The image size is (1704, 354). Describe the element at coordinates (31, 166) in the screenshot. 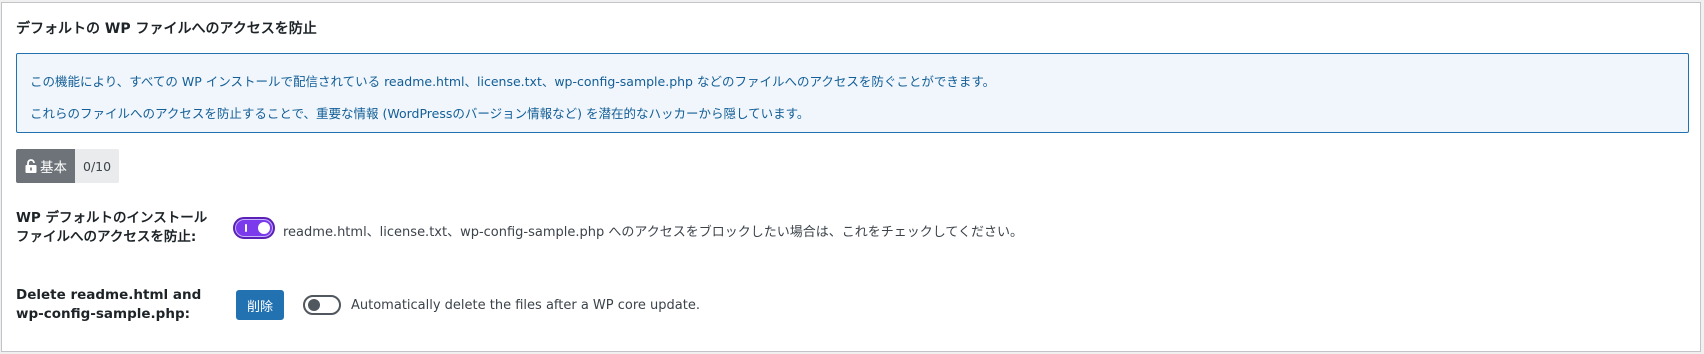

I see `unlock-icon` at that location.